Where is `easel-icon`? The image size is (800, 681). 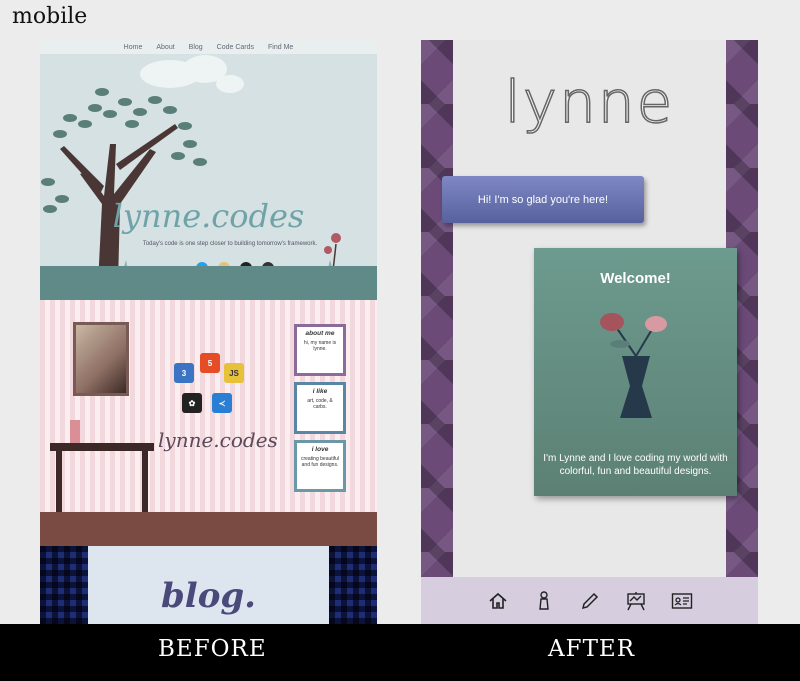
easel-icon is located at coordinates (636, 601).